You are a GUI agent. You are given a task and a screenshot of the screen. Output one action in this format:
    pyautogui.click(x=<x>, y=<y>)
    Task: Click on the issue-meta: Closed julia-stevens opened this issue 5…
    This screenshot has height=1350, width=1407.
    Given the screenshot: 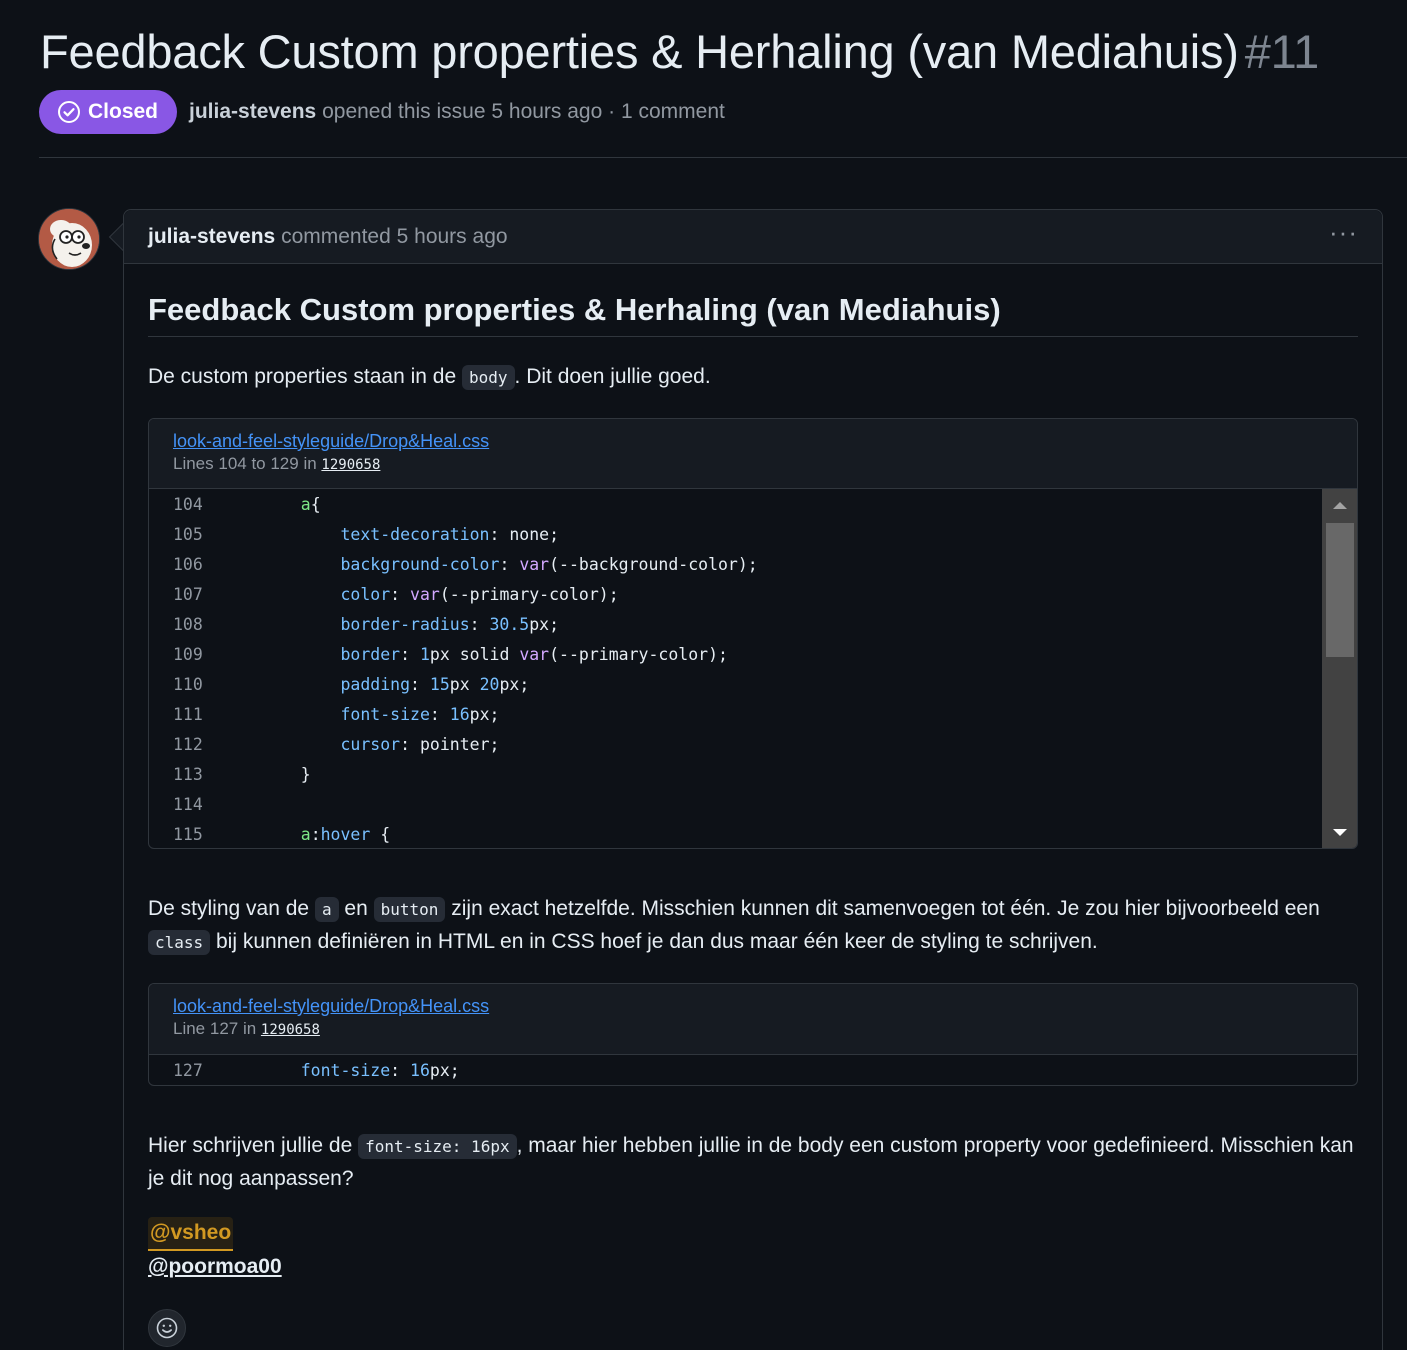 What is the action you would take?
    pyautogui.click(x=382, y=112)
    